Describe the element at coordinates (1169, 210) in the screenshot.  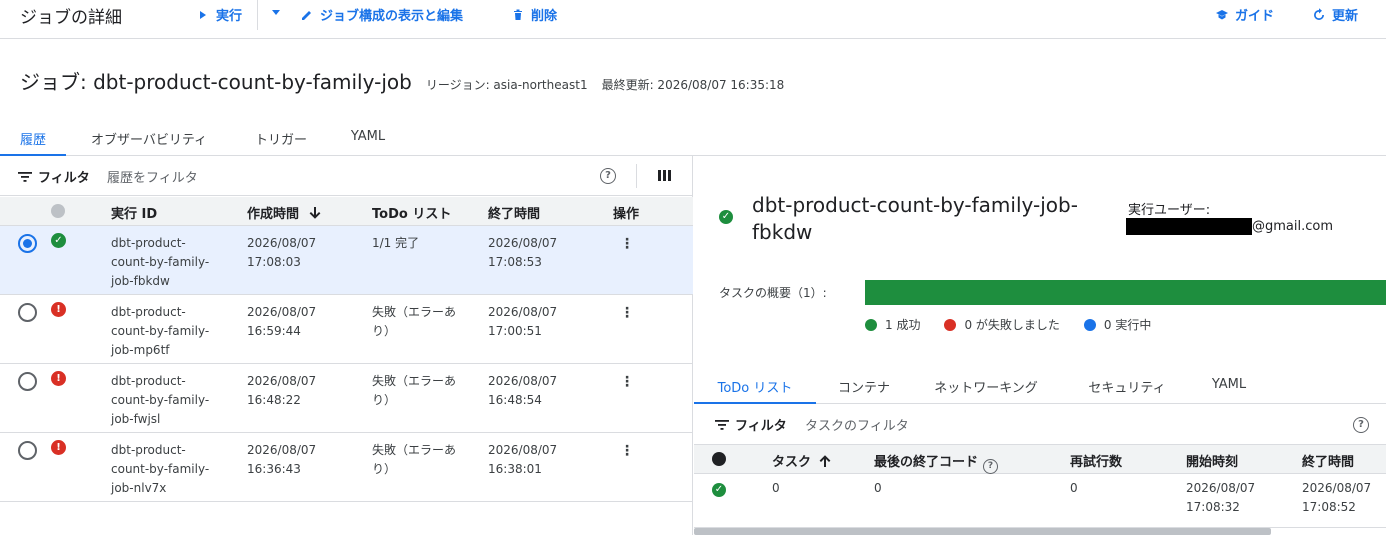
I see `executor-label: 実行ユーザー:` at that location.